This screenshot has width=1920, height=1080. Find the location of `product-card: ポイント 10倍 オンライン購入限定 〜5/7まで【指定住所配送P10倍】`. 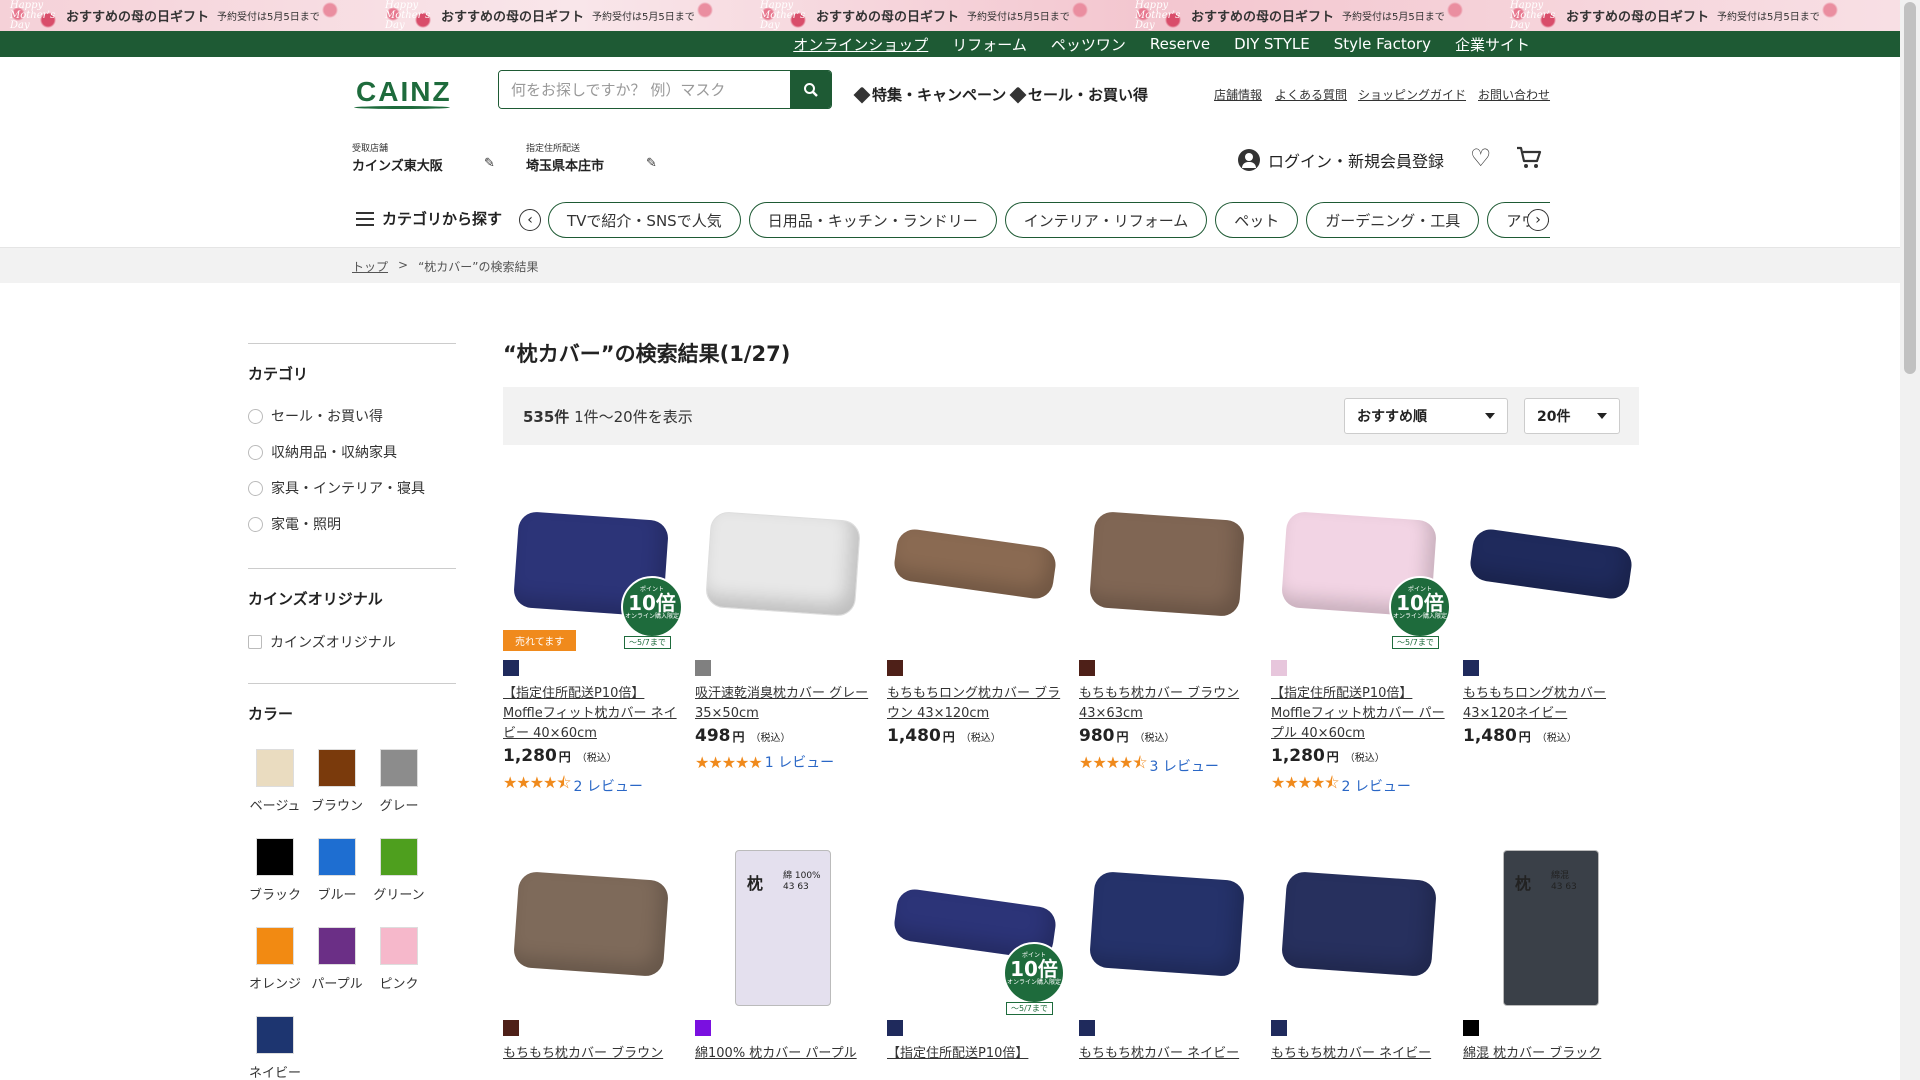

product-card: ポイント 10倍 オンライン購入限定 〜5/7まで【指定住所配送P10倍】 is located at coordinates (976, 964).